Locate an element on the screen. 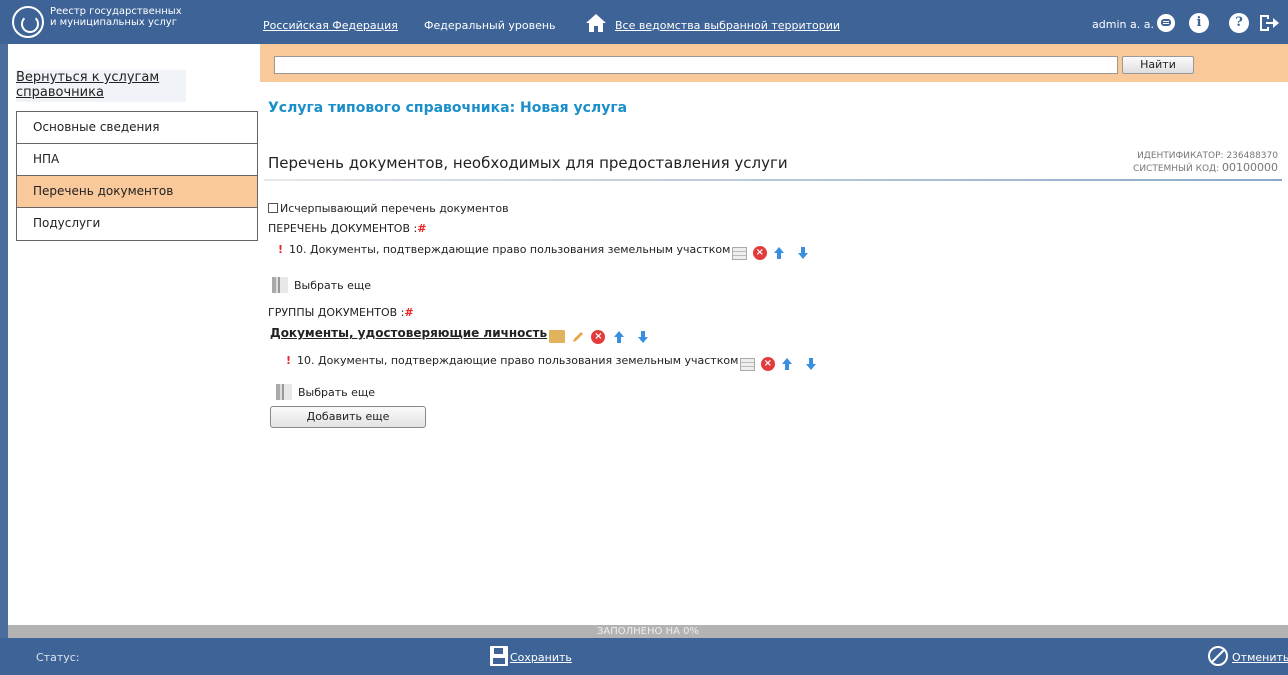  select-more-label: Выбрать еще is located at coordinates (332, 285).